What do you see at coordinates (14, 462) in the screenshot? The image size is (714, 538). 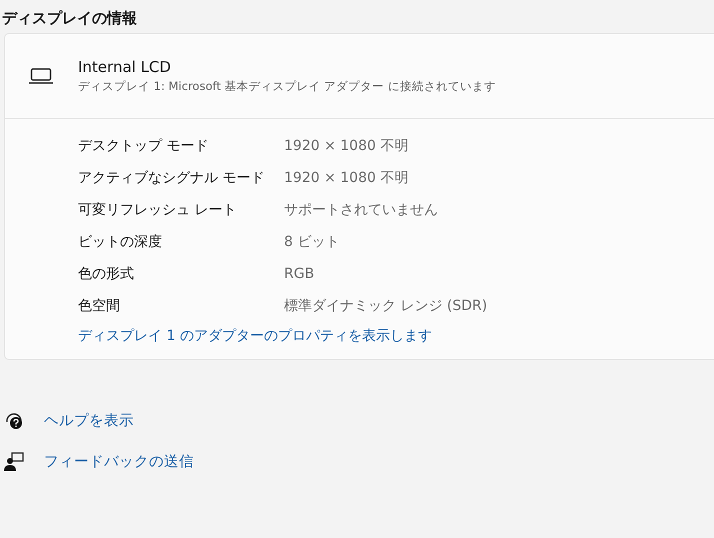 I see `person-screen-icon` at bounding box center [14, 462].